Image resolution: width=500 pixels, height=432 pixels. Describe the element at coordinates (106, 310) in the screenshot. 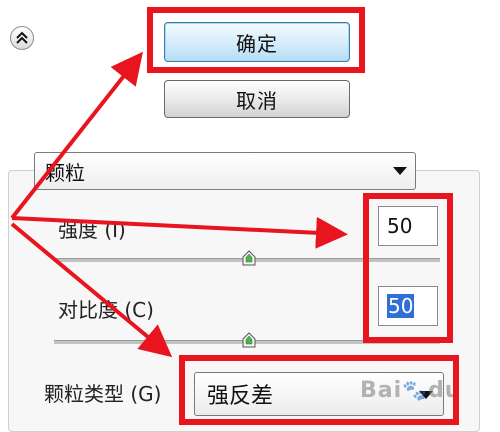

I see `contrast-label: 对比度 (C)` at that location.